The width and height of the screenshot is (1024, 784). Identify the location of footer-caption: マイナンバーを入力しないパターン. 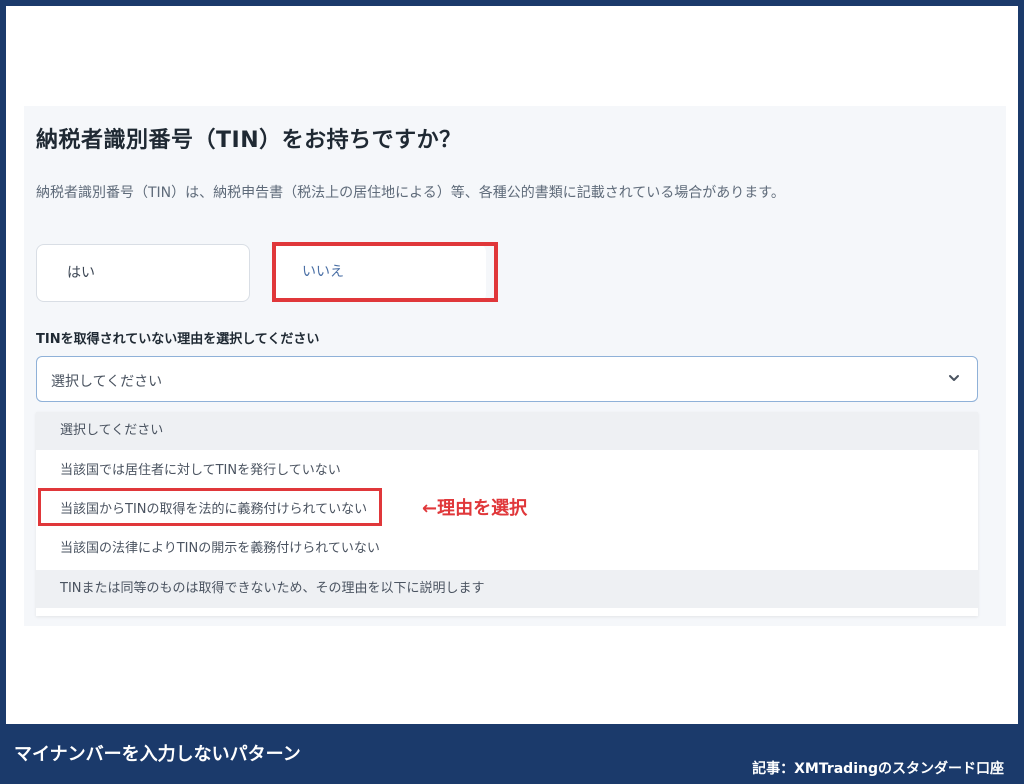
(157, 754).